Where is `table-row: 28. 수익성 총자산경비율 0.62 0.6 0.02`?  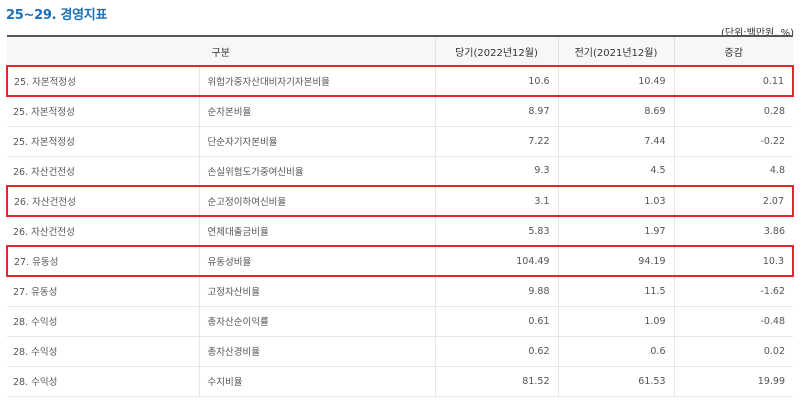
table-row: 28. 수익성 총자산경비율 0.62 0.6 0.02 is located at coordinates (400, 351).